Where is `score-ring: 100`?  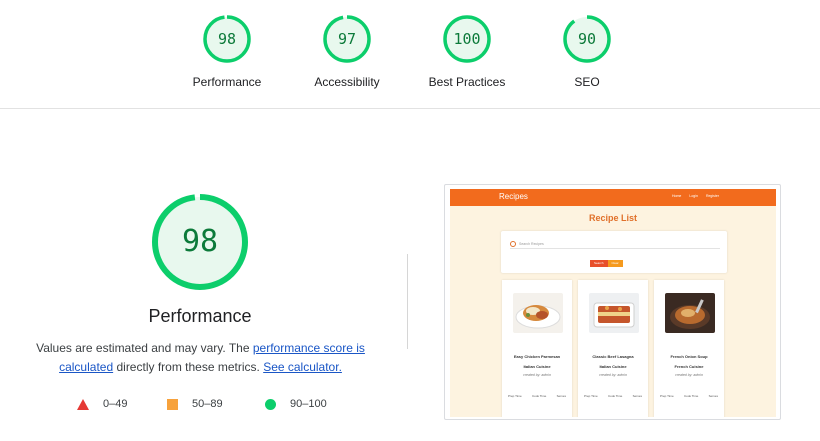
score-ring: 100 is located at coordinates (467, 39).